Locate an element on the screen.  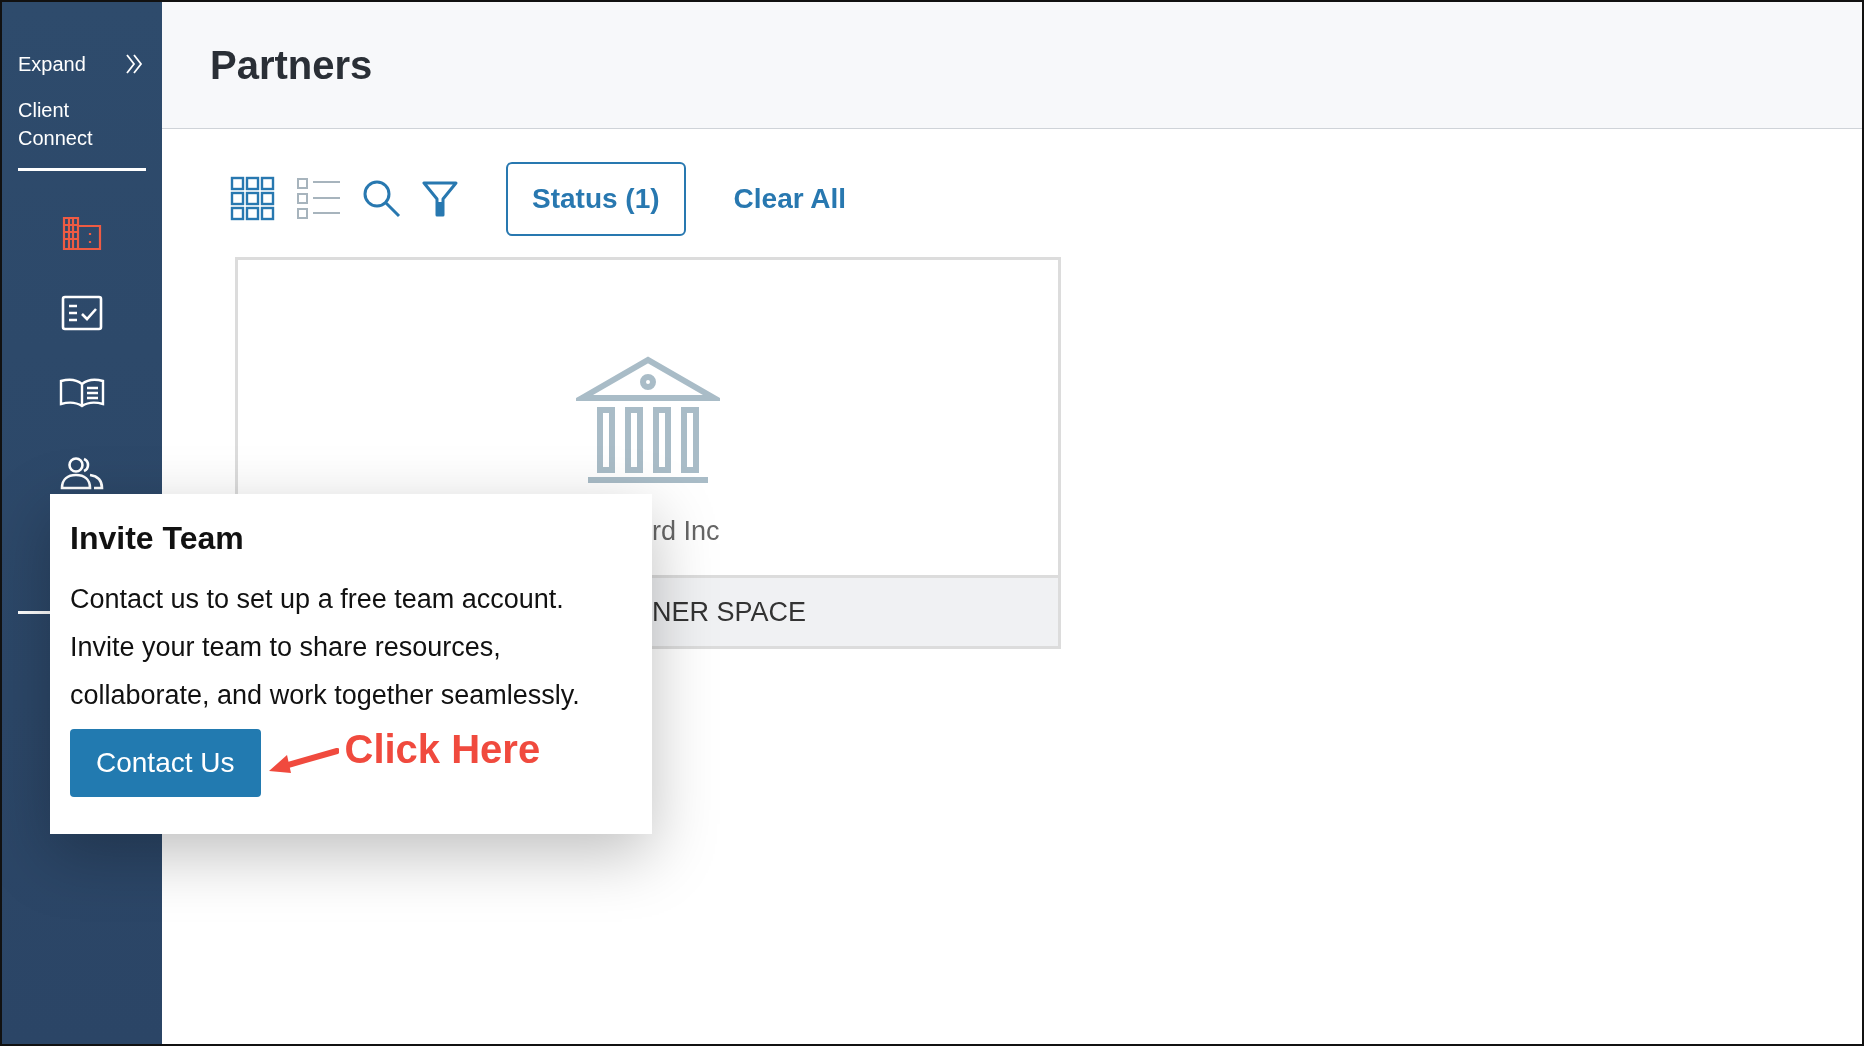
building-icon is located at coordinates (82, 233).